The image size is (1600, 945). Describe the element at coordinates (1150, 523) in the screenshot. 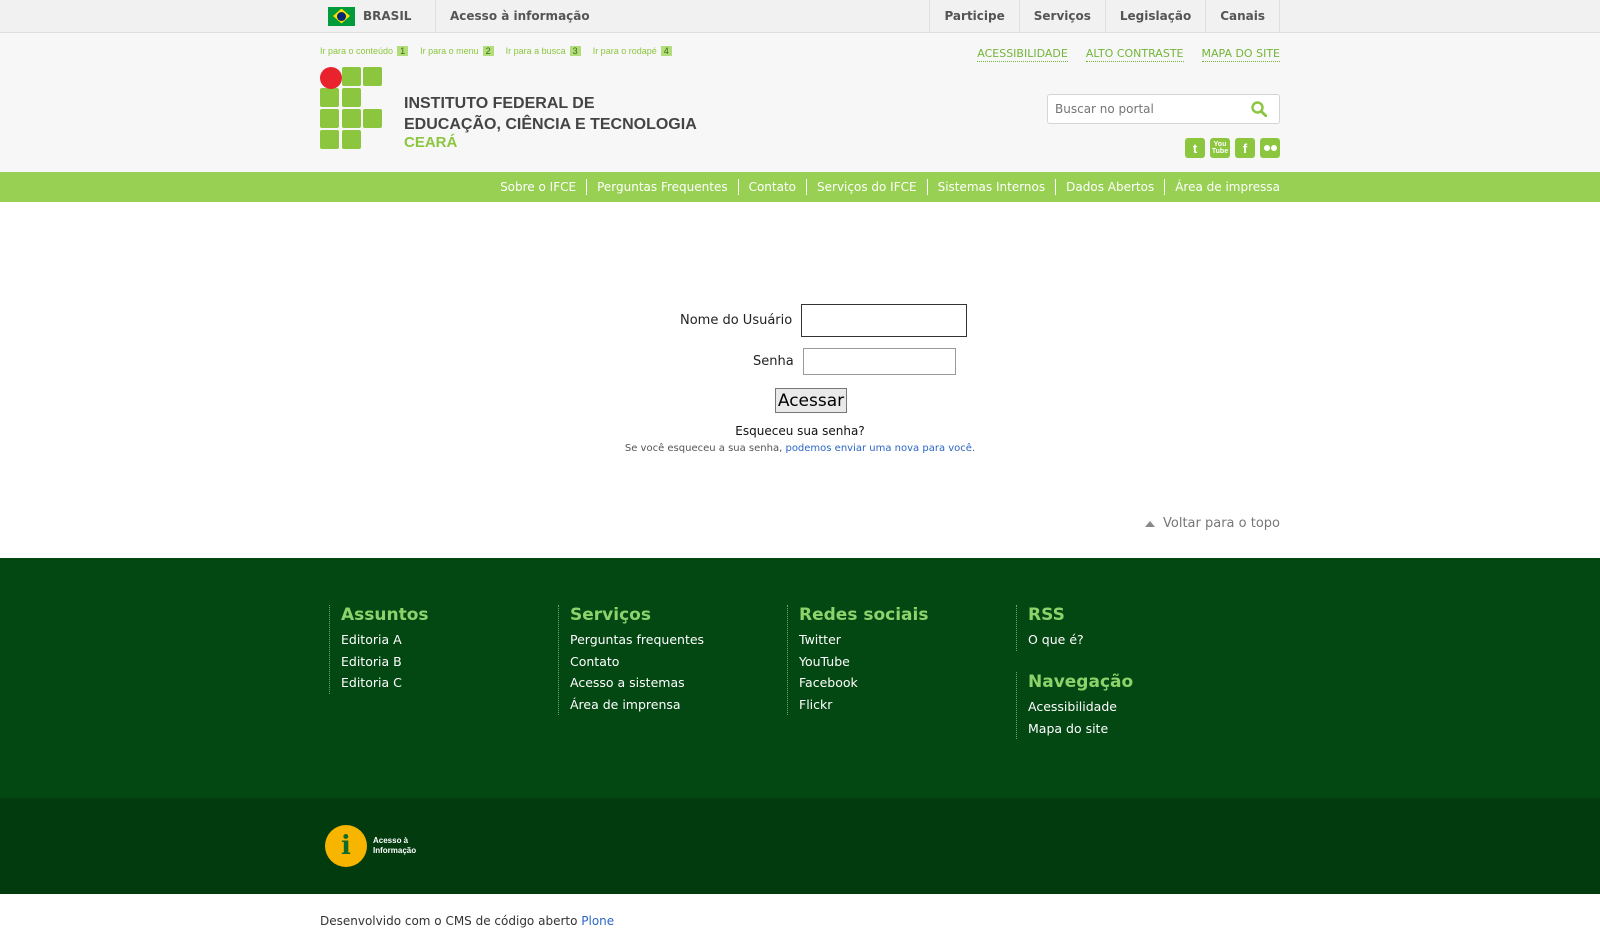

I see `arrow-up-icon` at that location.